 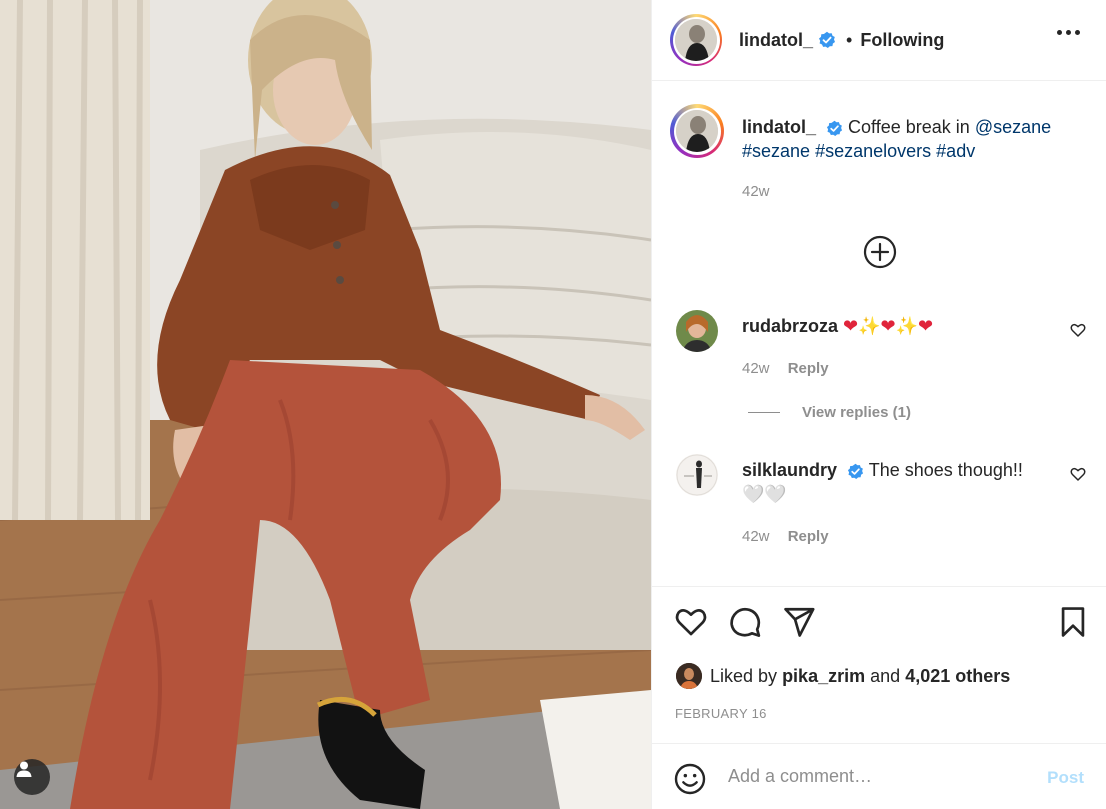 What do you see at coordinates (764, 494) in the screenshot?
I see `comment-emoji-text: 🤍🤍` at bounding box center [764, 494].